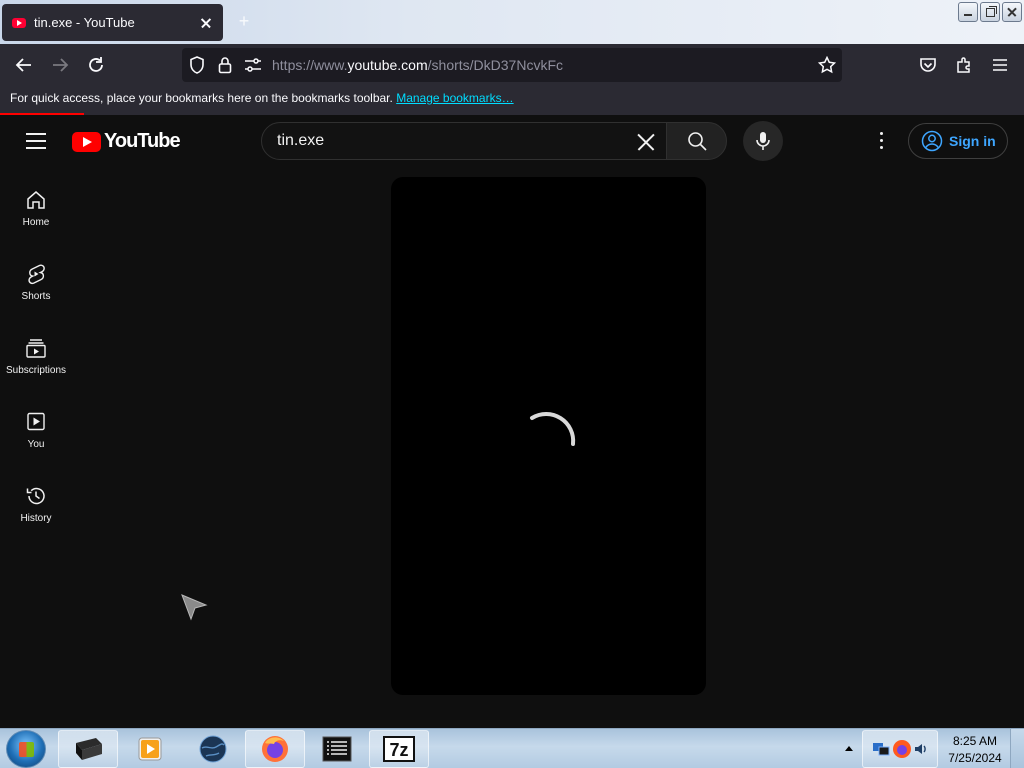 The height and width of the screenshot is (768, 1024). Describe the element at coordinates (35, 496) in the screenshot. I see `history-icon` at that location.